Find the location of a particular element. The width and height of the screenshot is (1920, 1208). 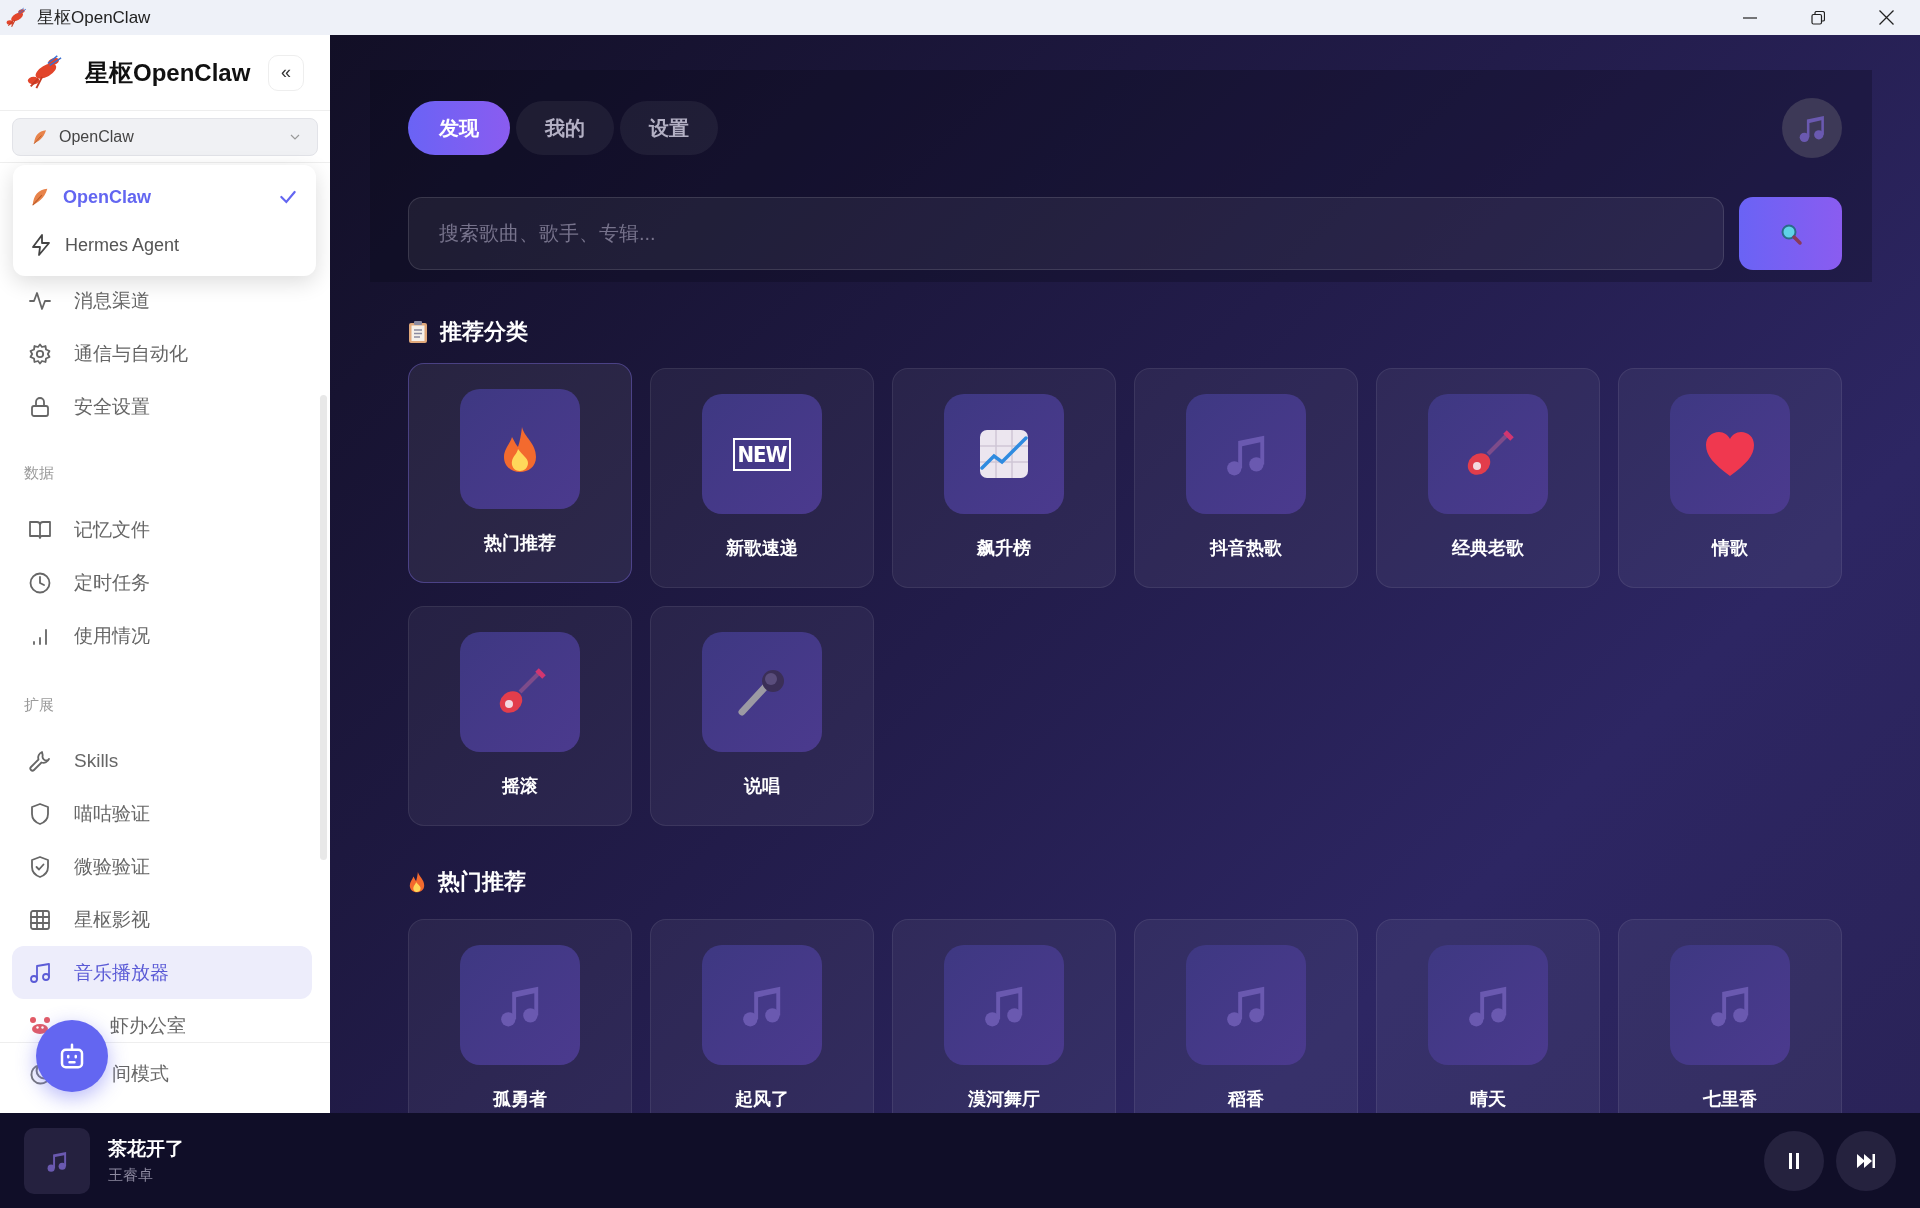

new-badge-icon: NEW is located at coordinates (762, 454).